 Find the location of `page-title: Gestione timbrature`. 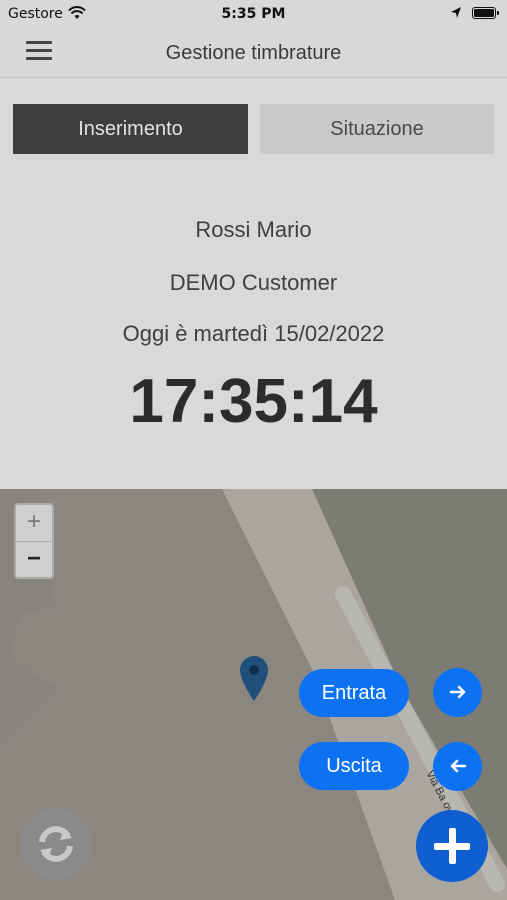

page-title: Gestione timbrature is located at coordinates (253, 53).